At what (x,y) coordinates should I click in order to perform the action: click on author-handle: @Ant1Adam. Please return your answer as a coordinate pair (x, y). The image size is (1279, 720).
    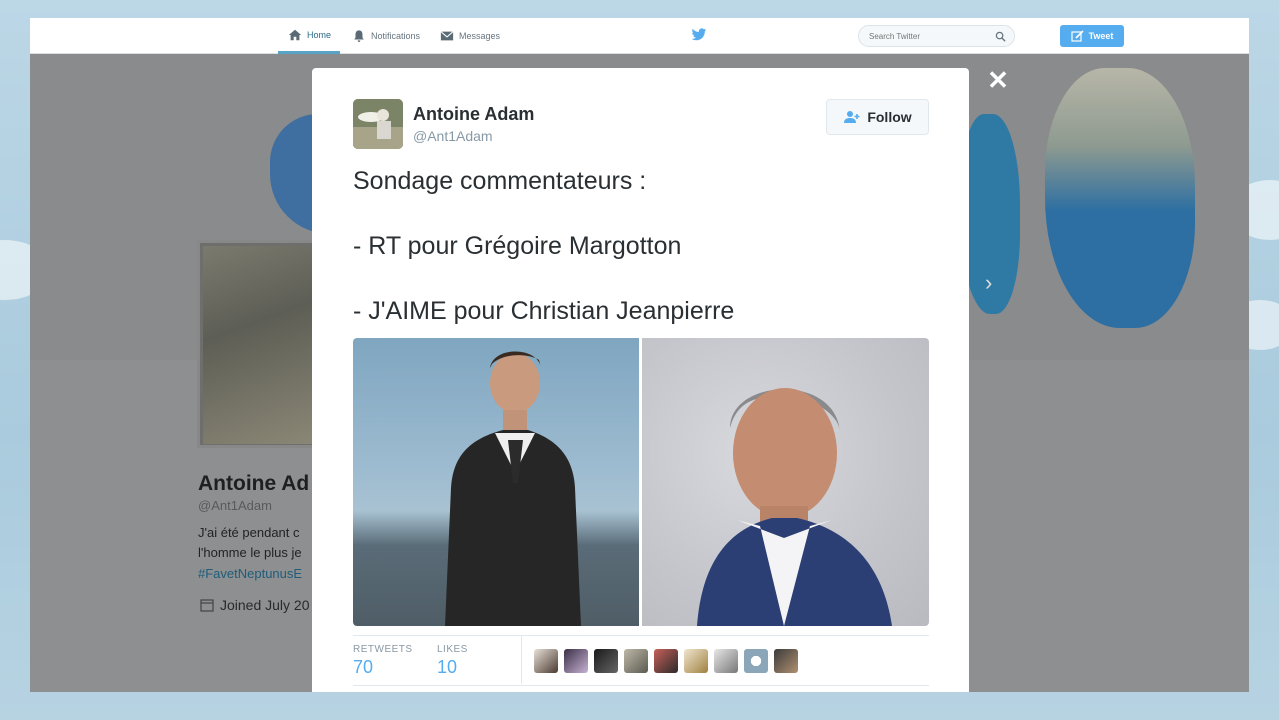
    Looking at the image, I should click on (453, 136).